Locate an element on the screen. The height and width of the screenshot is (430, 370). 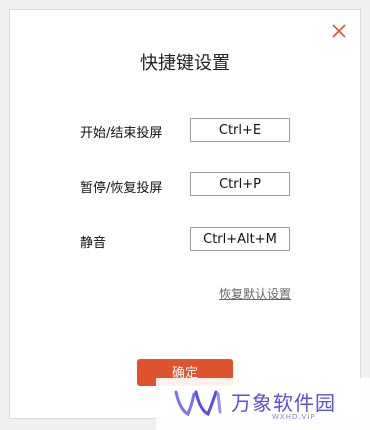
close-icon is located at coordinates (339, 31).